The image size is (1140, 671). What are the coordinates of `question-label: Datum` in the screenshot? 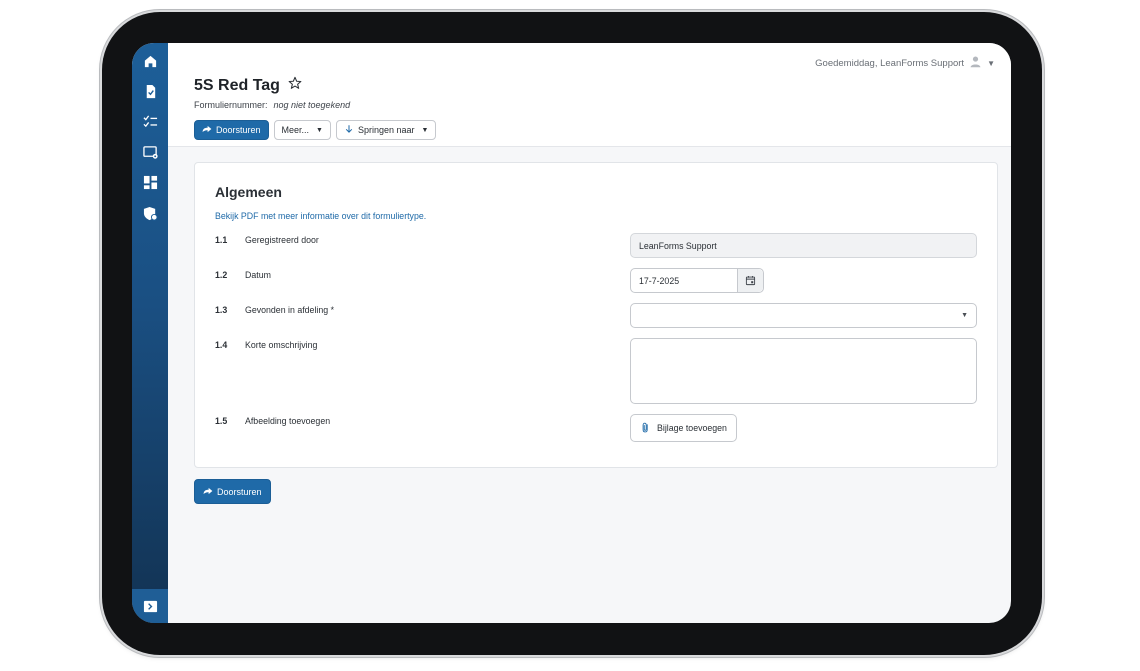 It's located at (258, 275).